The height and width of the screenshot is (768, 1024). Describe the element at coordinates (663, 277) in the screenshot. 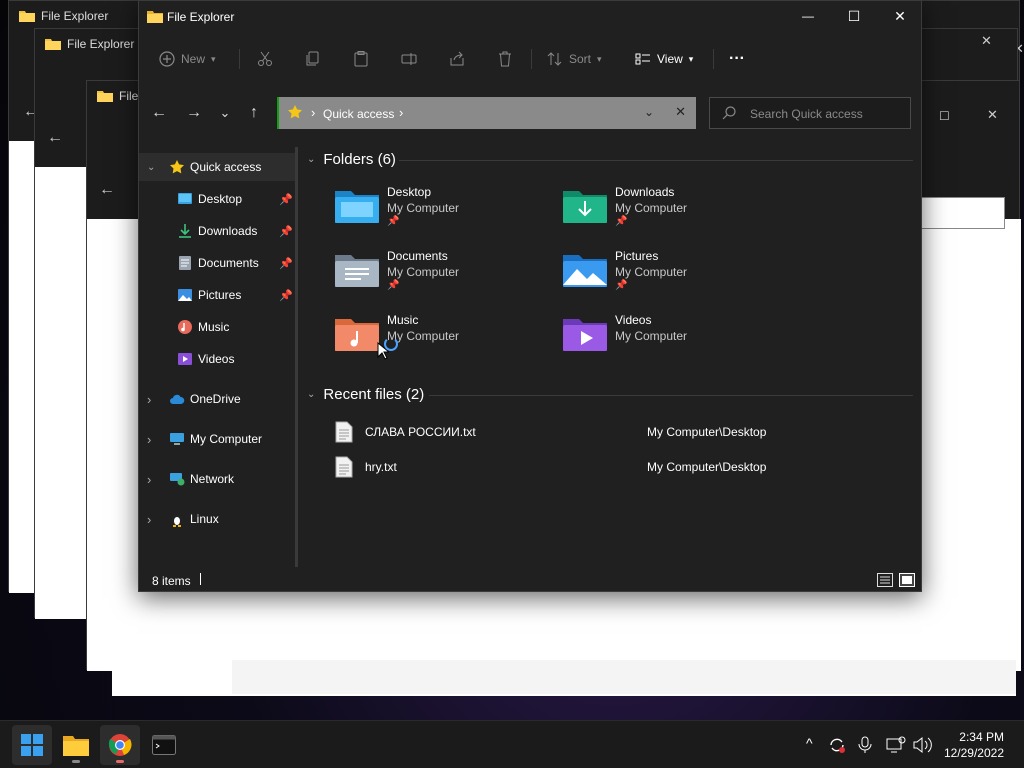

I see `folder-pictures: Pictures My Computer 📌` at that location.